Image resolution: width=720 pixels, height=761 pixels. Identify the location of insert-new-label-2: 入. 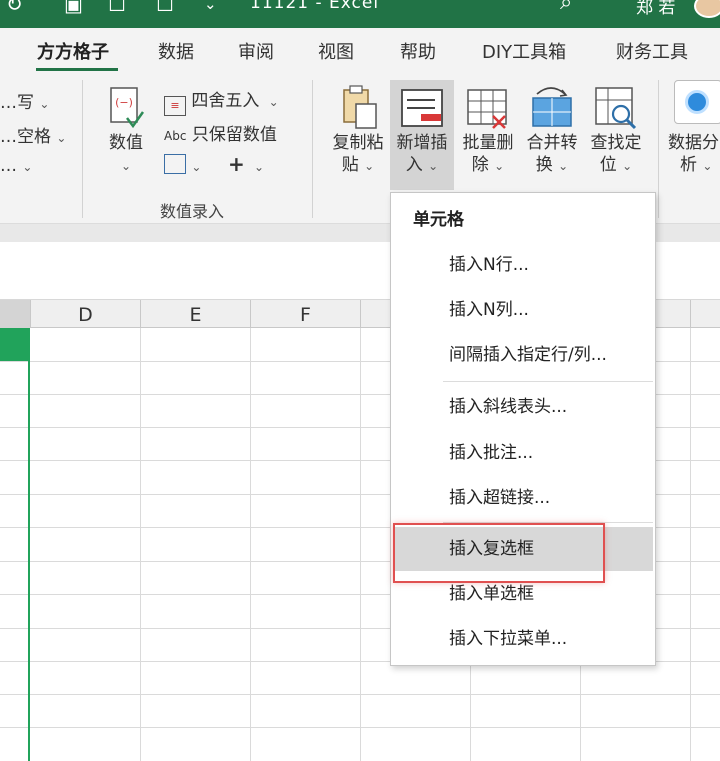
(414, 165).